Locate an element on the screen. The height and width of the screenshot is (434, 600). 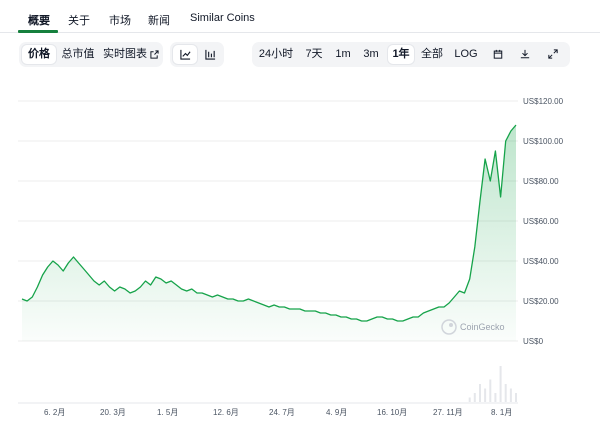
candlestick-chart-icon is located at coordinates (209, 54).